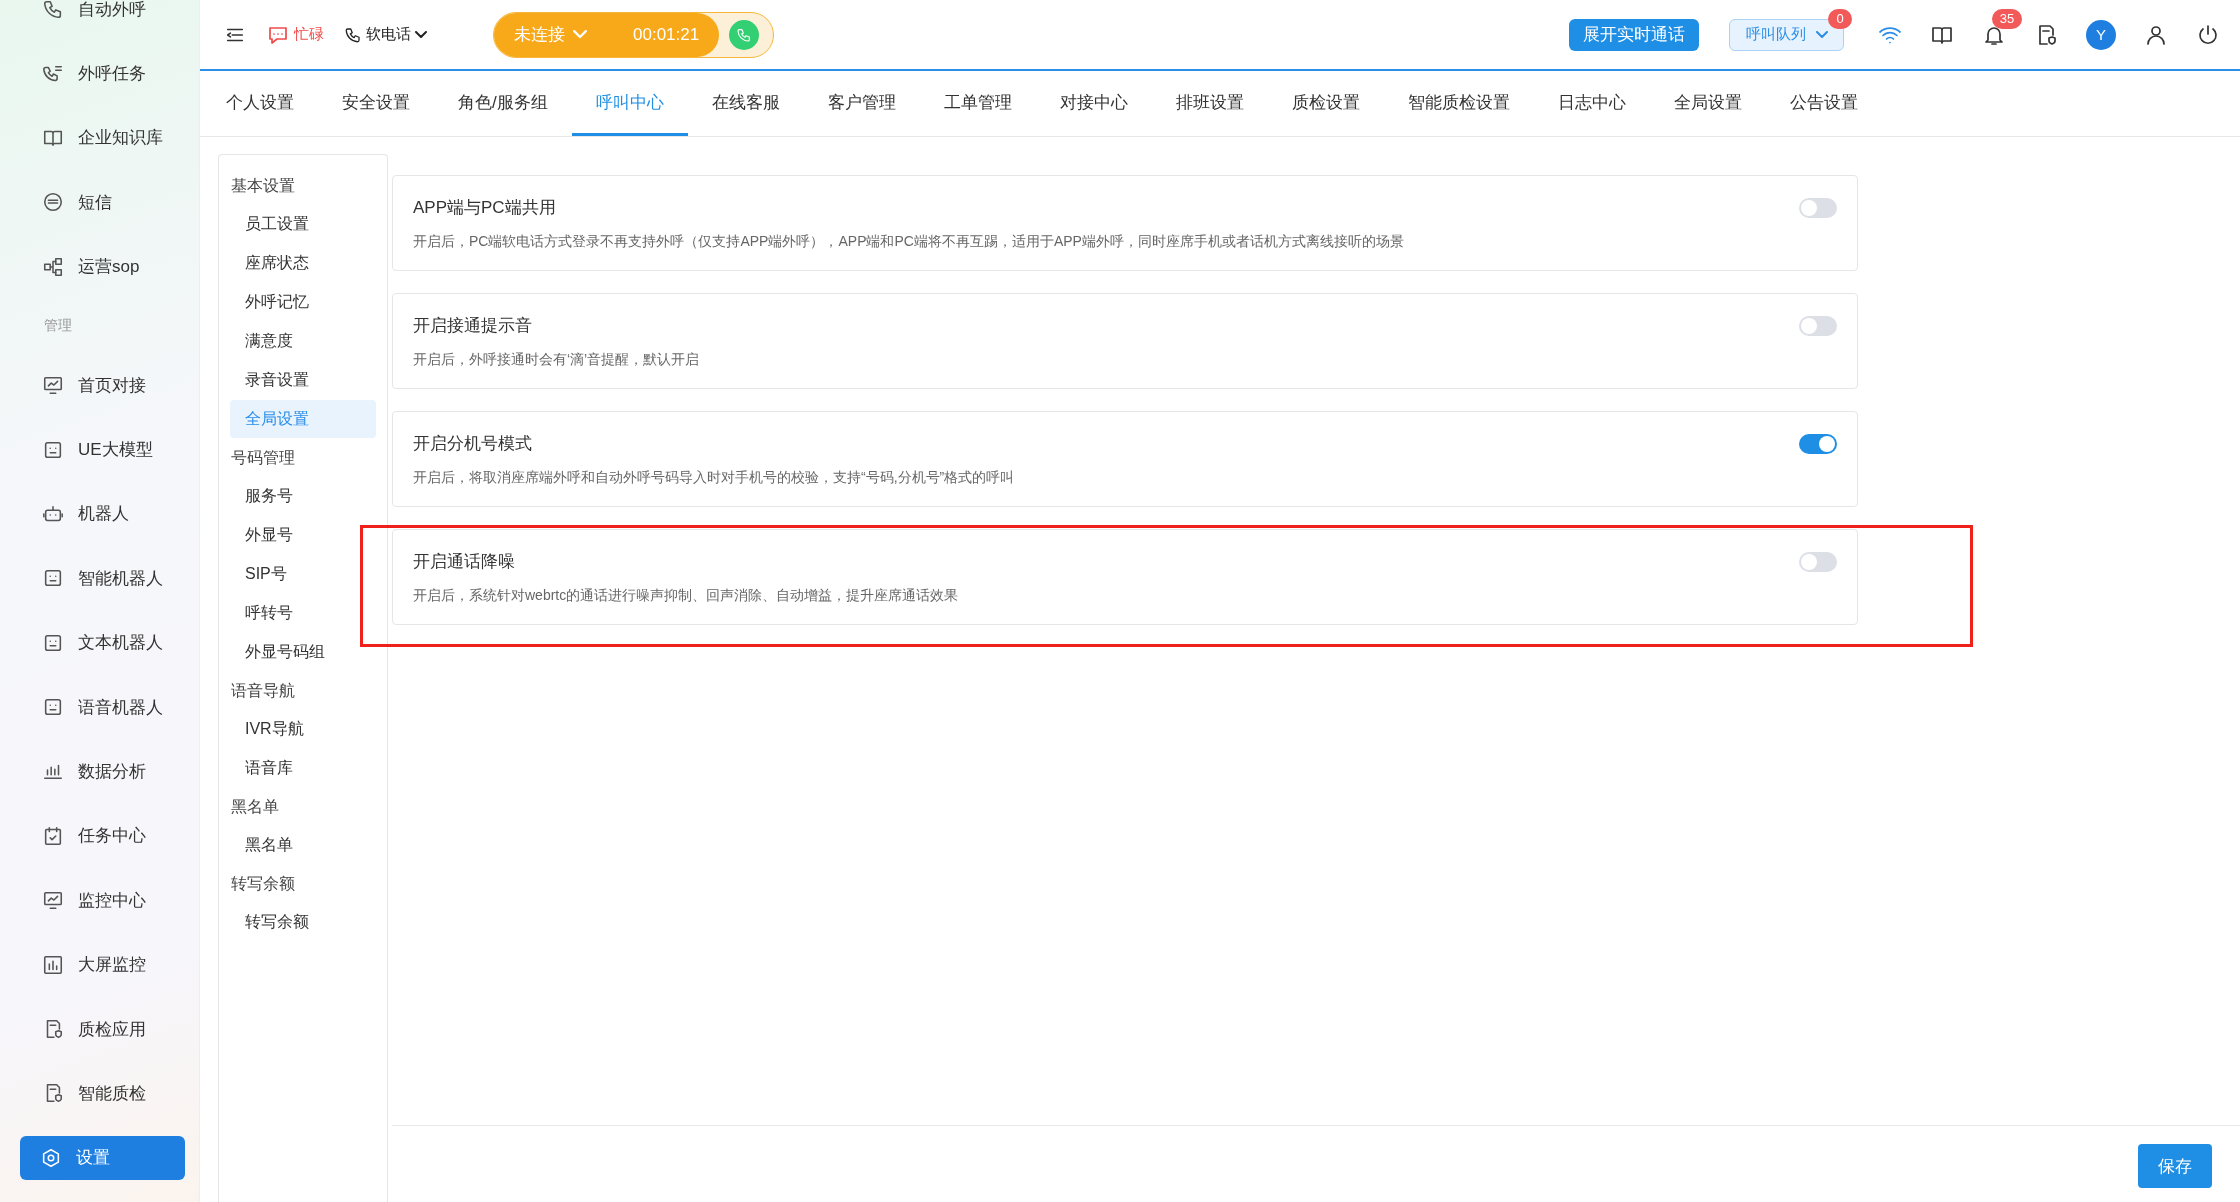 The height and width of the screenshot is (1202, 2240). Describe the element at coordinates (376, 103) in the screenshot. I see `settings-tab: 安全设置` at that location.